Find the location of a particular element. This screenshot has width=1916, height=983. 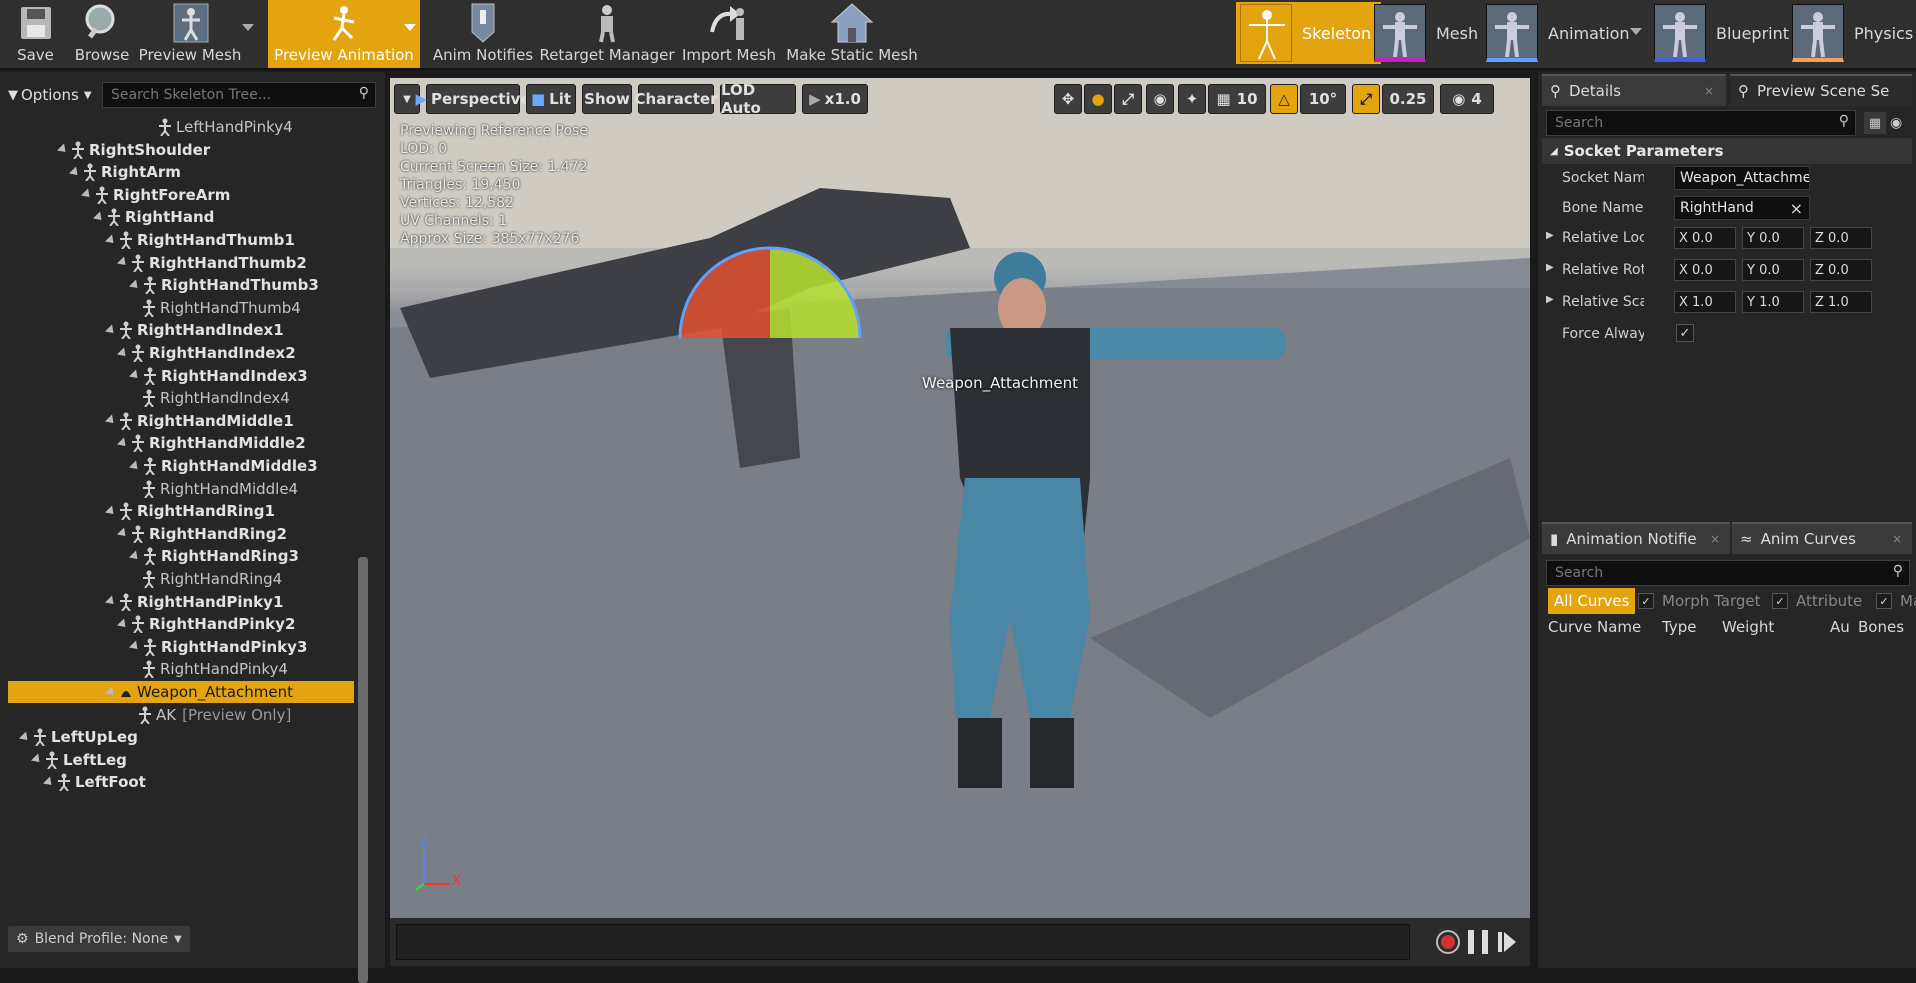

property-matrix-button: ▦ is located at coordinates (1875, 123).